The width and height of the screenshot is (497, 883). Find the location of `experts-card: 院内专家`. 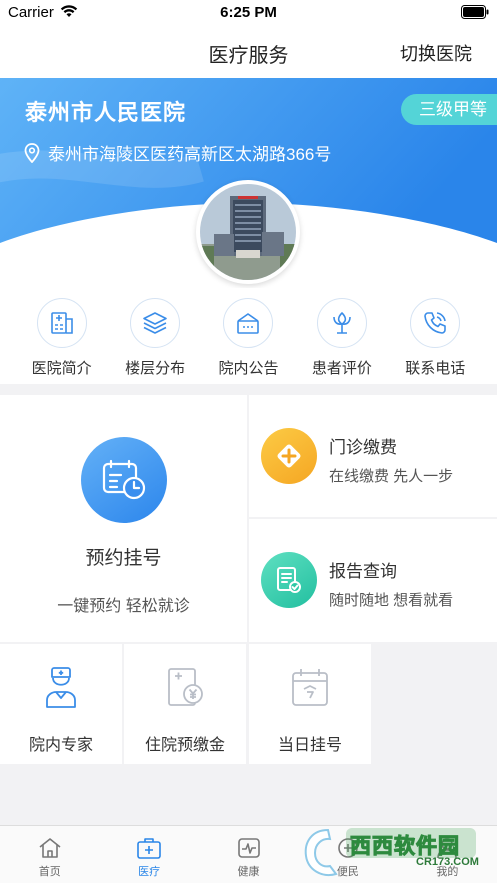

experts-card: 院内专家 is located at coordinates (61, 704).